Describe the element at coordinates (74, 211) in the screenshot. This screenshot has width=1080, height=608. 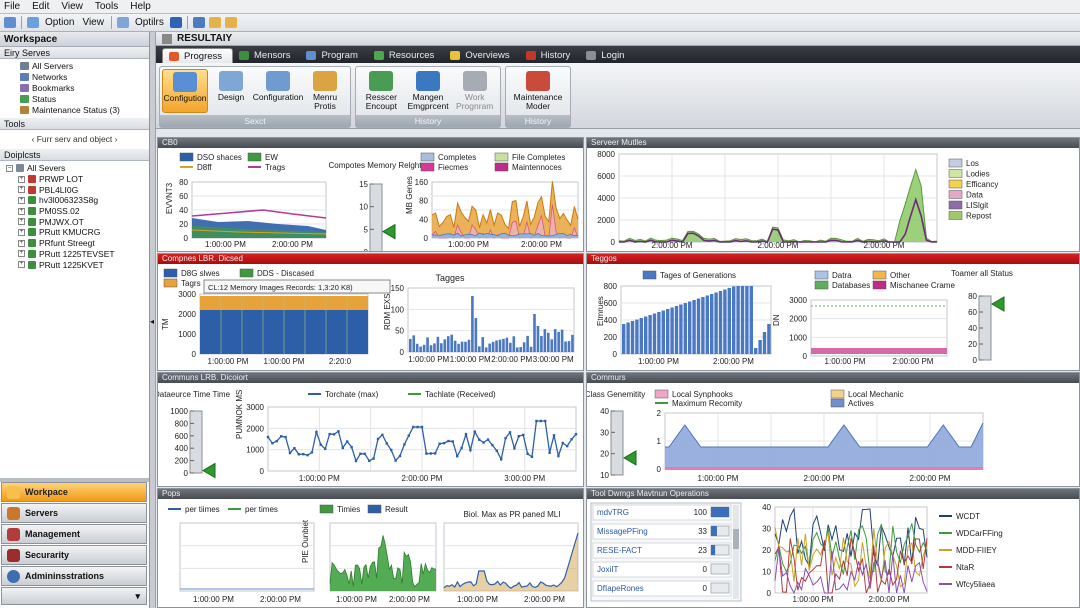
I see `tree-item: + PM0SS.02` at that location.